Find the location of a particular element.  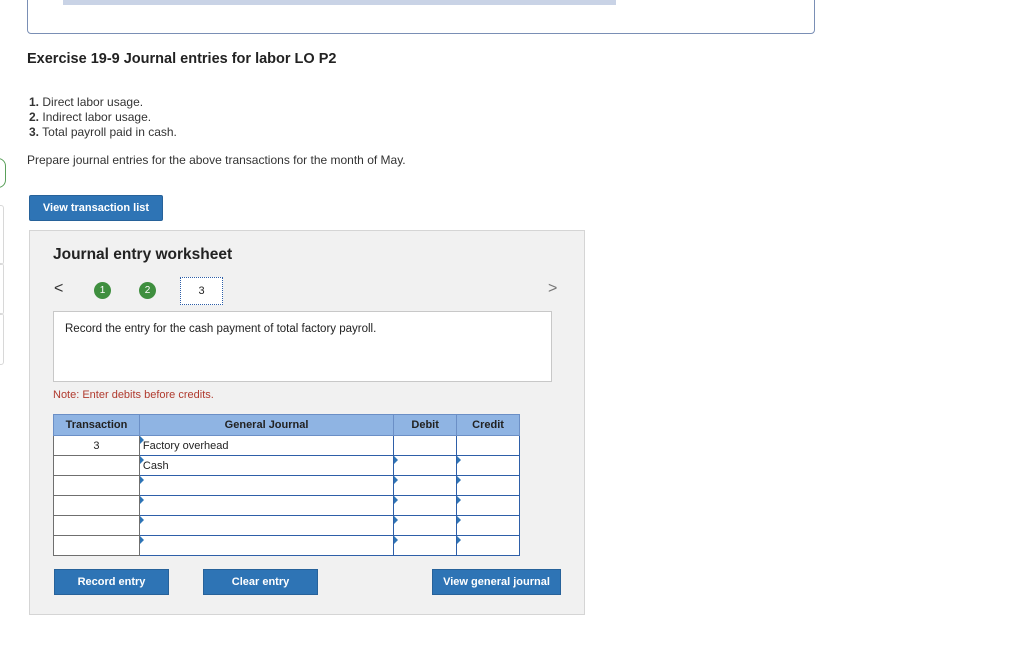

next-step-icon: > is located at coordinates (552, 289).